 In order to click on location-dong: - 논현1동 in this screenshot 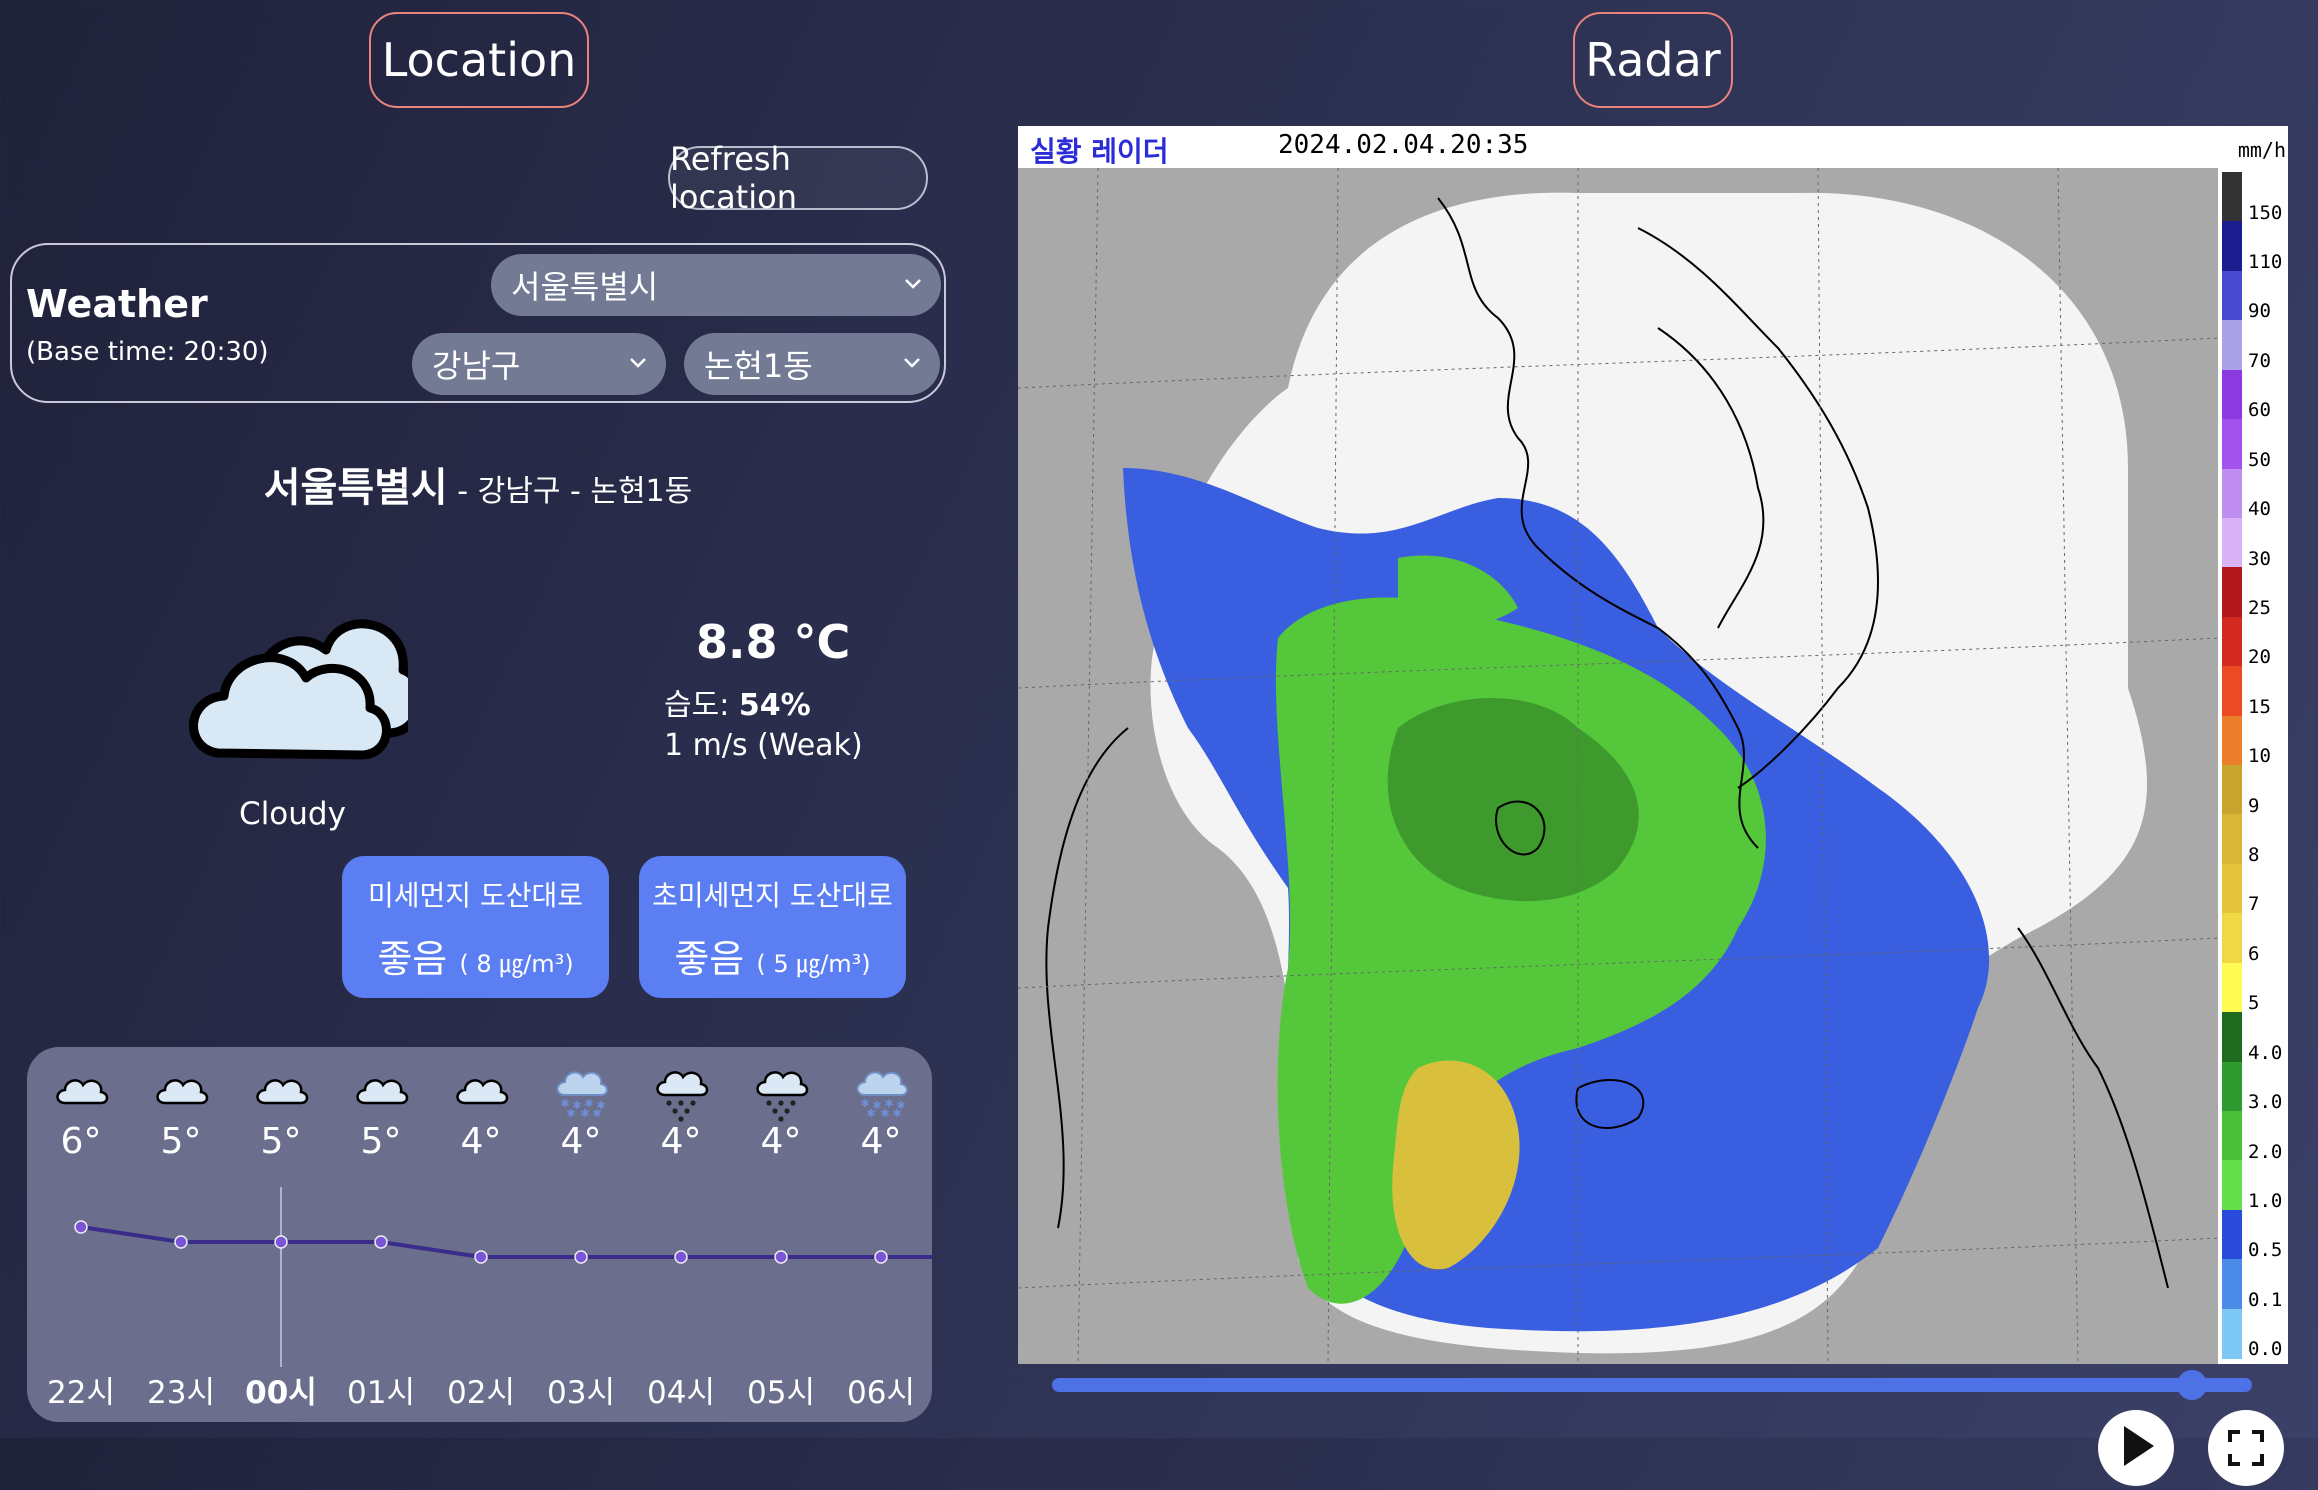, I will do `click(631, 491)`.